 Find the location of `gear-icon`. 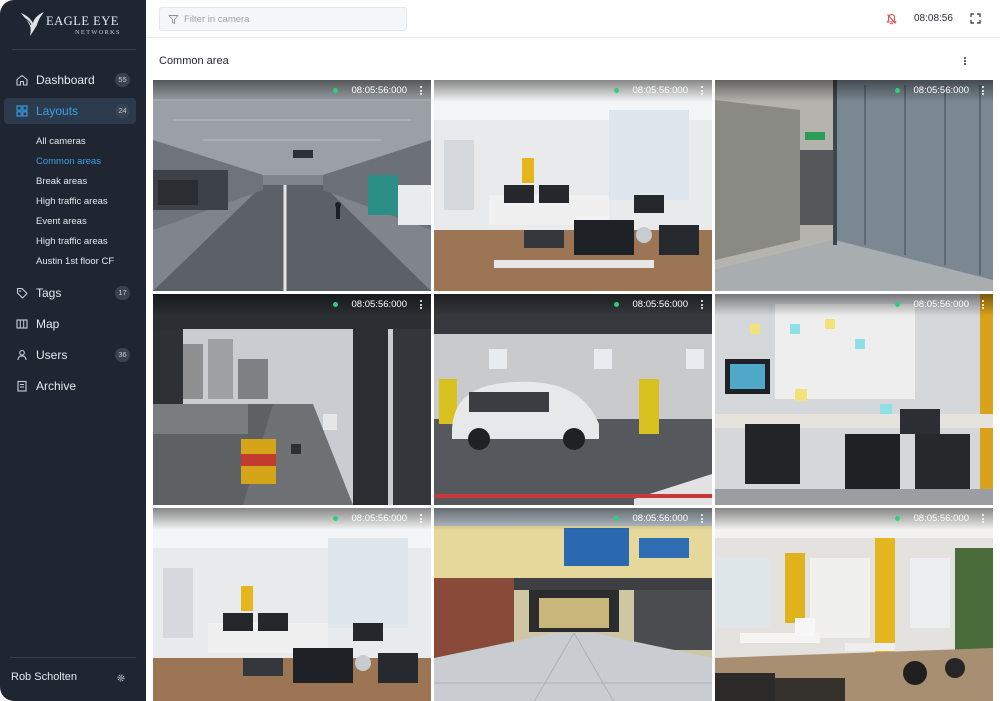

gear-icon is located at coordinates (121, 678).